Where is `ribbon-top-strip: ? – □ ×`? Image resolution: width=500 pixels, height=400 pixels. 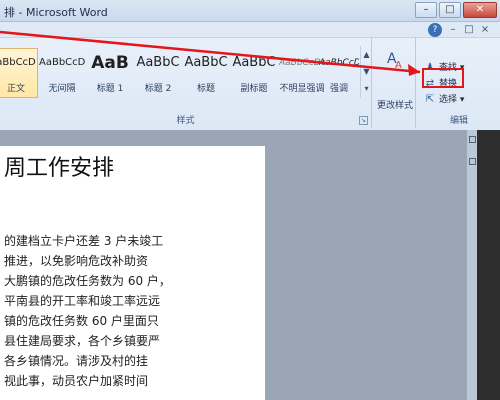 ribbon-top-strip: ? – □ × is located at coordinates (250, 30).